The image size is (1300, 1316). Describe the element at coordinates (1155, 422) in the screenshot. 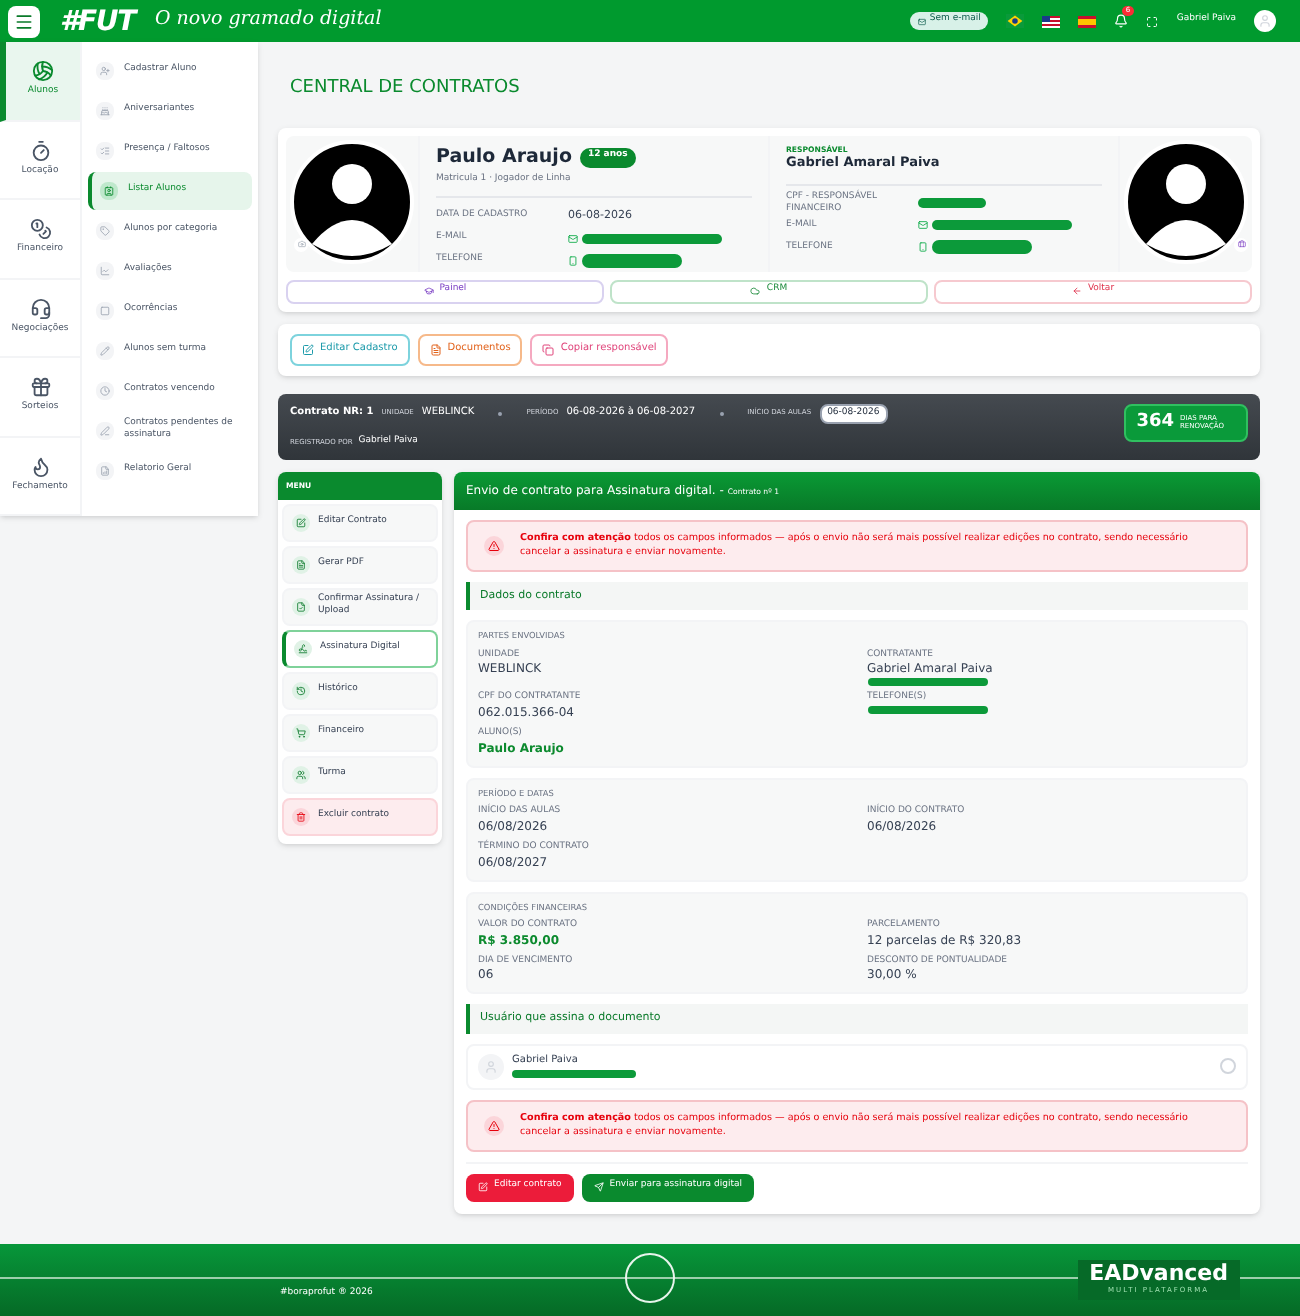

I see `renewal-days: 364` at that location.